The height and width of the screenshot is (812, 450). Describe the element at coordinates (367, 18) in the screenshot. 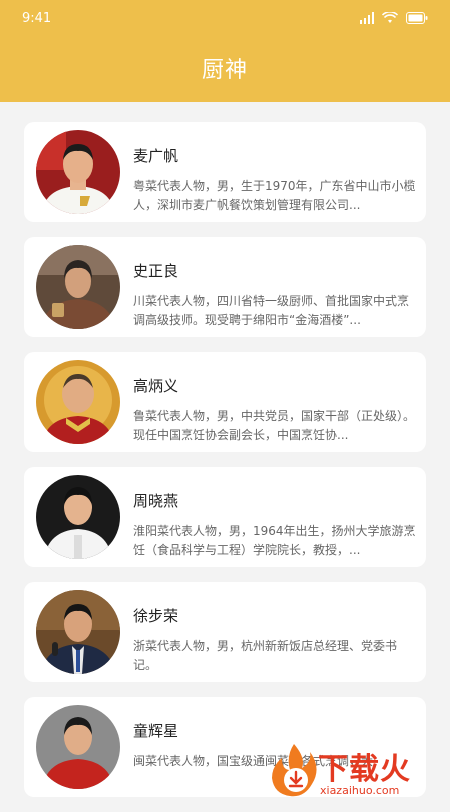

I see `signal-icon` at that location.